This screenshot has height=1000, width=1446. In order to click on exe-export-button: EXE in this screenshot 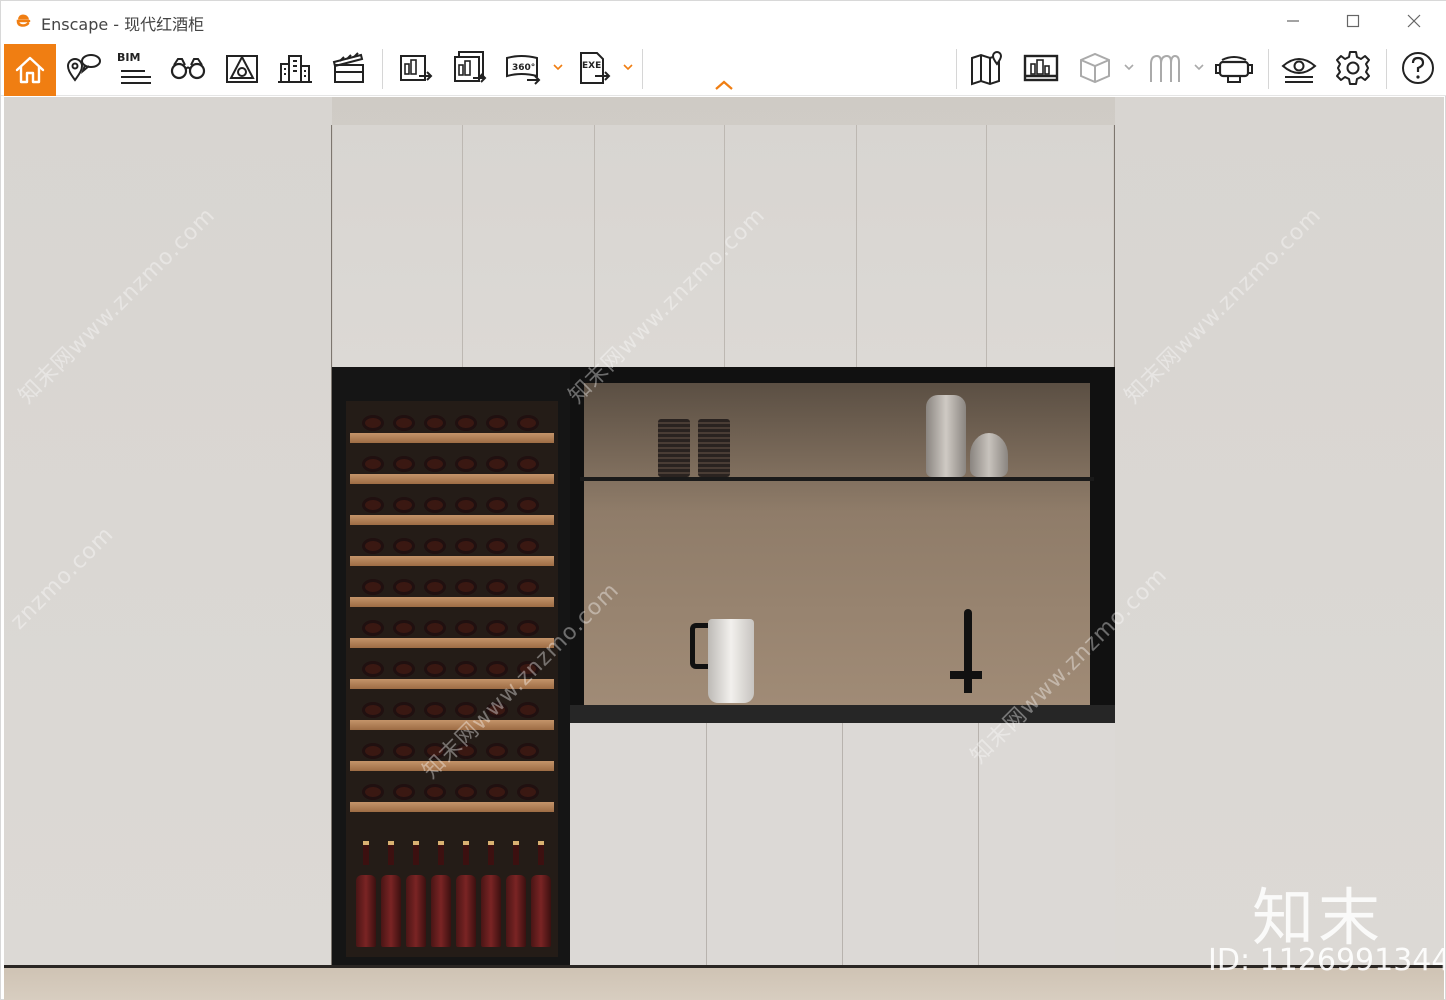, I will do `click(593, 68)`.